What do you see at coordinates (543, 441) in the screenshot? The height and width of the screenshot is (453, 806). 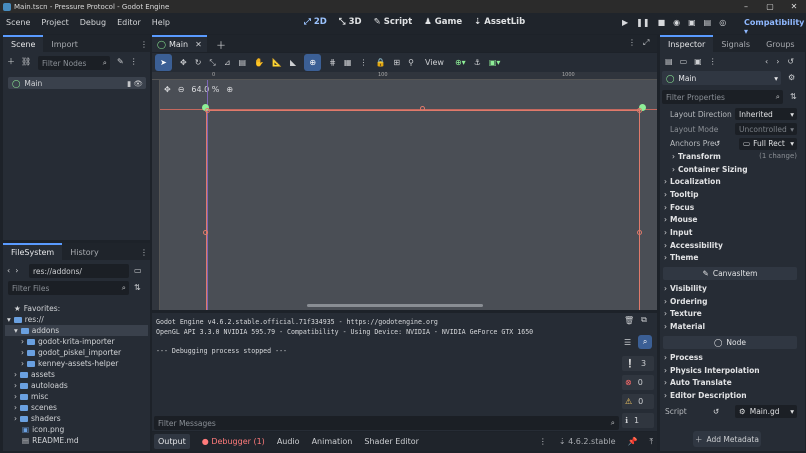 I see `bottom-menu-icon: ⋮` at bounding box center [543, 441].